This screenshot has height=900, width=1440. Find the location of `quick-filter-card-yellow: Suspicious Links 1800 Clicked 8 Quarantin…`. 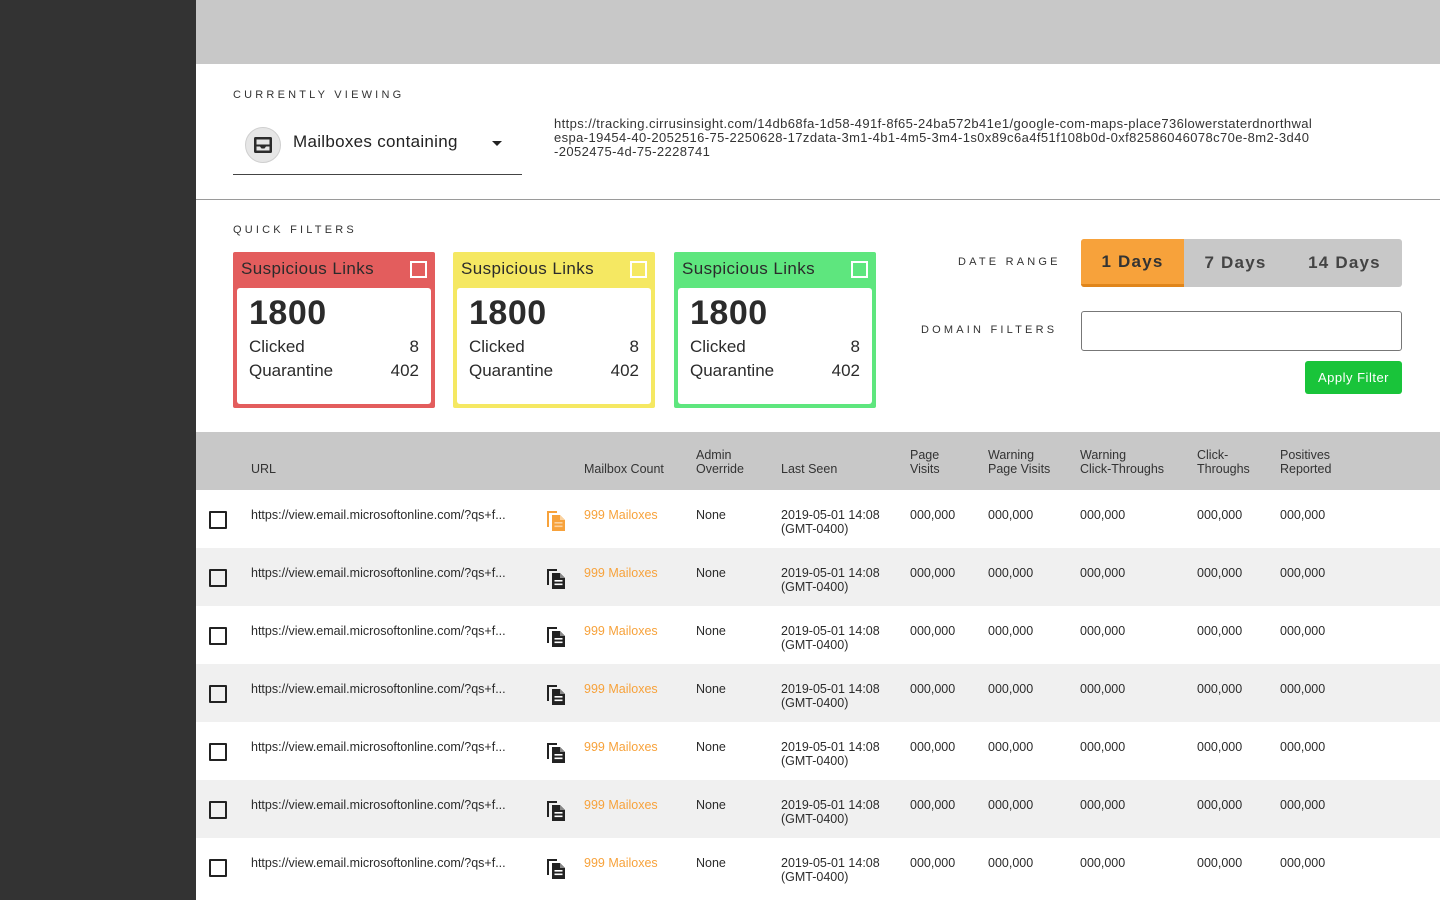

quick-filter-card-yellow: Suspicious Links 1800 Clicked 8 Quarantin… is located at coordinates (554, 330).